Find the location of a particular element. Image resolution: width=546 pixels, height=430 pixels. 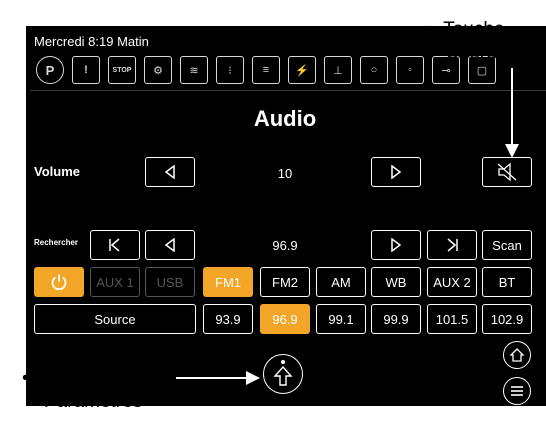

pressure-icon: ○ is located at coordinates (374, 70).